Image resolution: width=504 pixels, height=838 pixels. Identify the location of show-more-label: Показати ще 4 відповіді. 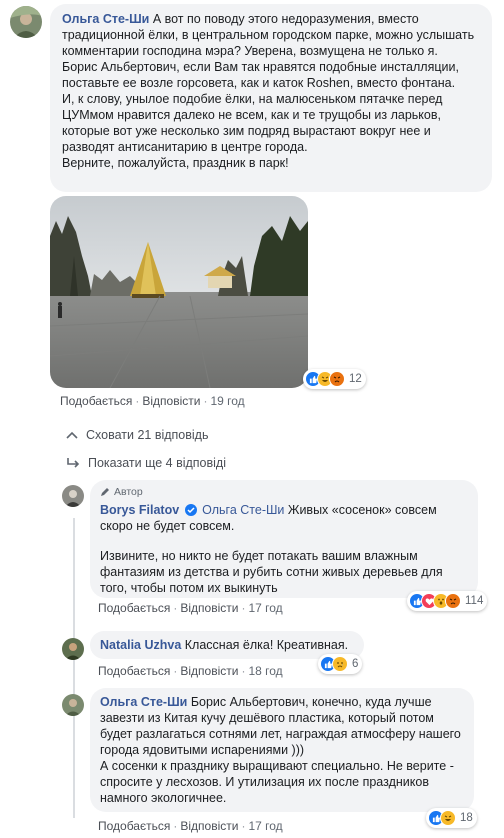
(157, 463).